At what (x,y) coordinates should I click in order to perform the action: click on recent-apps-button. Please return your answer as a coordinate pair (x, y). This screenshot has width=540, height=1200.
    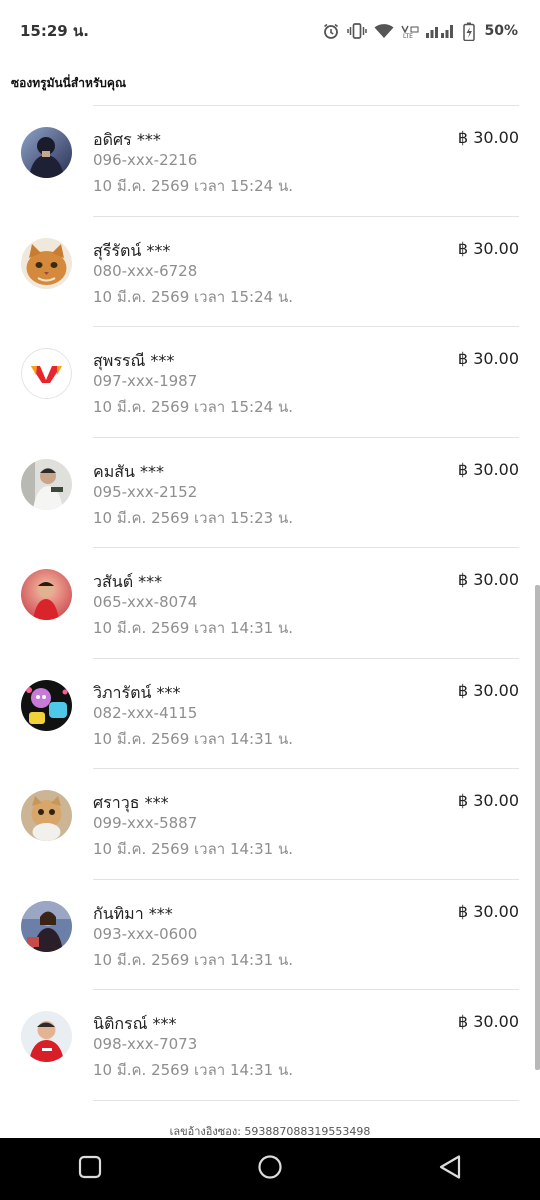
    Looking at the image, I should click on (90, 1169).